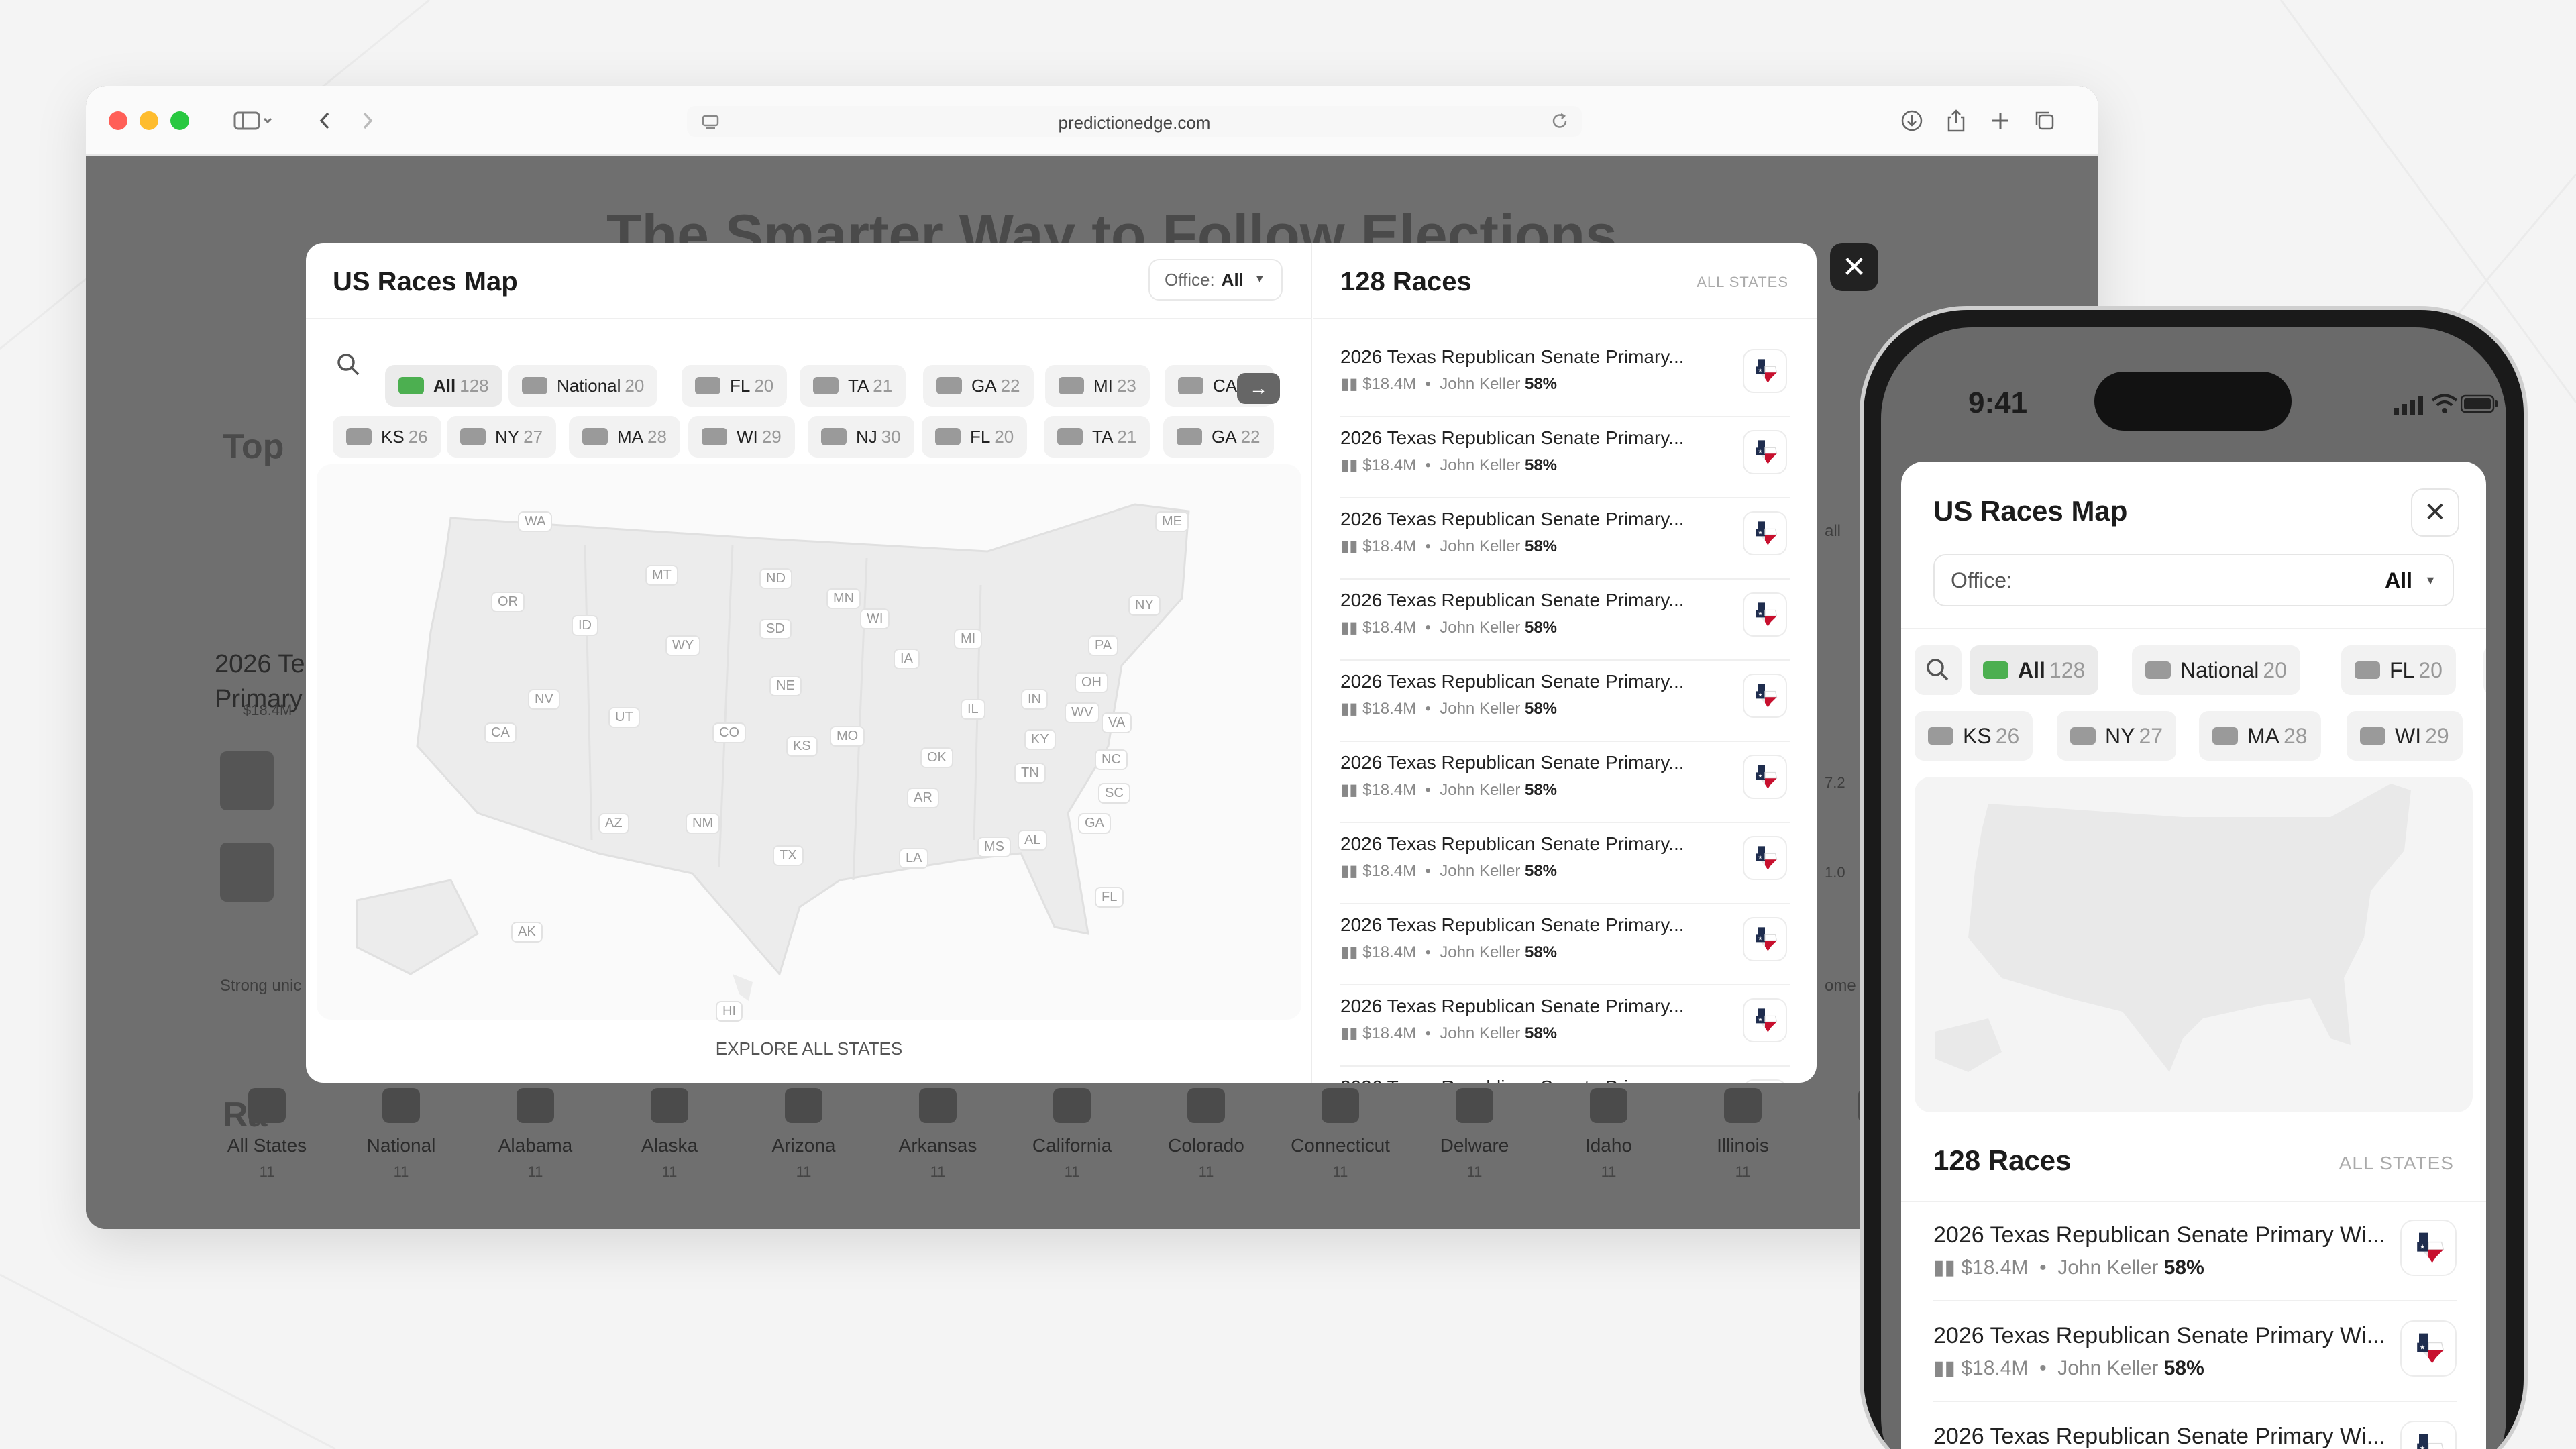  Describe the element at coordinates (401, 1134) in the screenshot. I see `category-item: National 11` at that location.